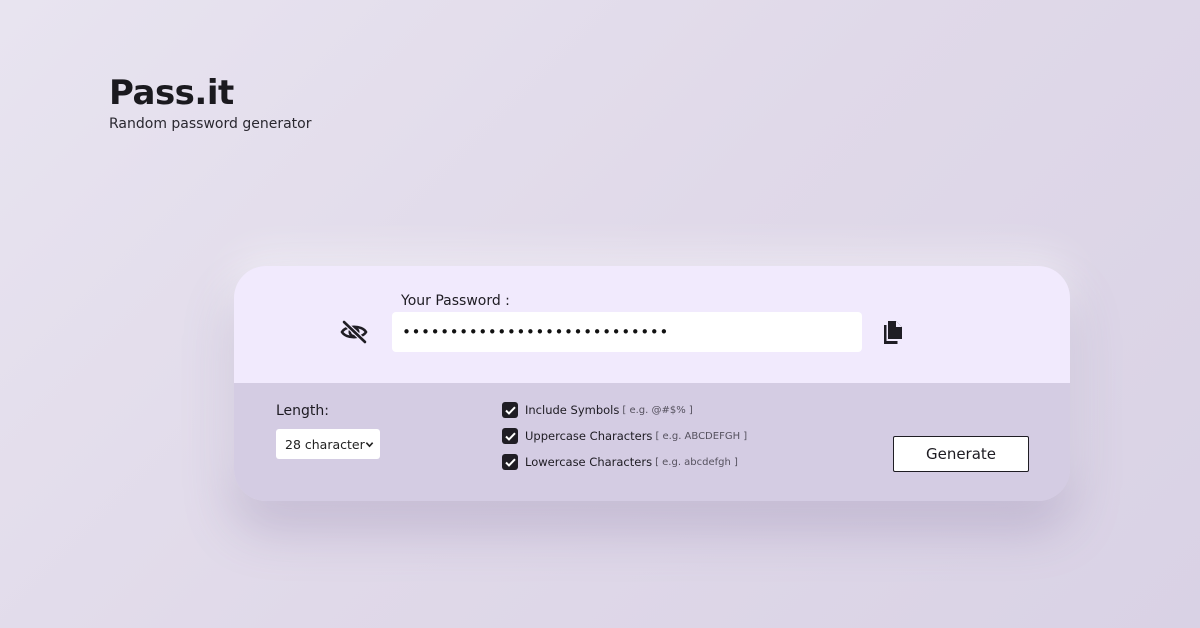  I want to click on option-label: Lowercase Characters, so click(589, 462).